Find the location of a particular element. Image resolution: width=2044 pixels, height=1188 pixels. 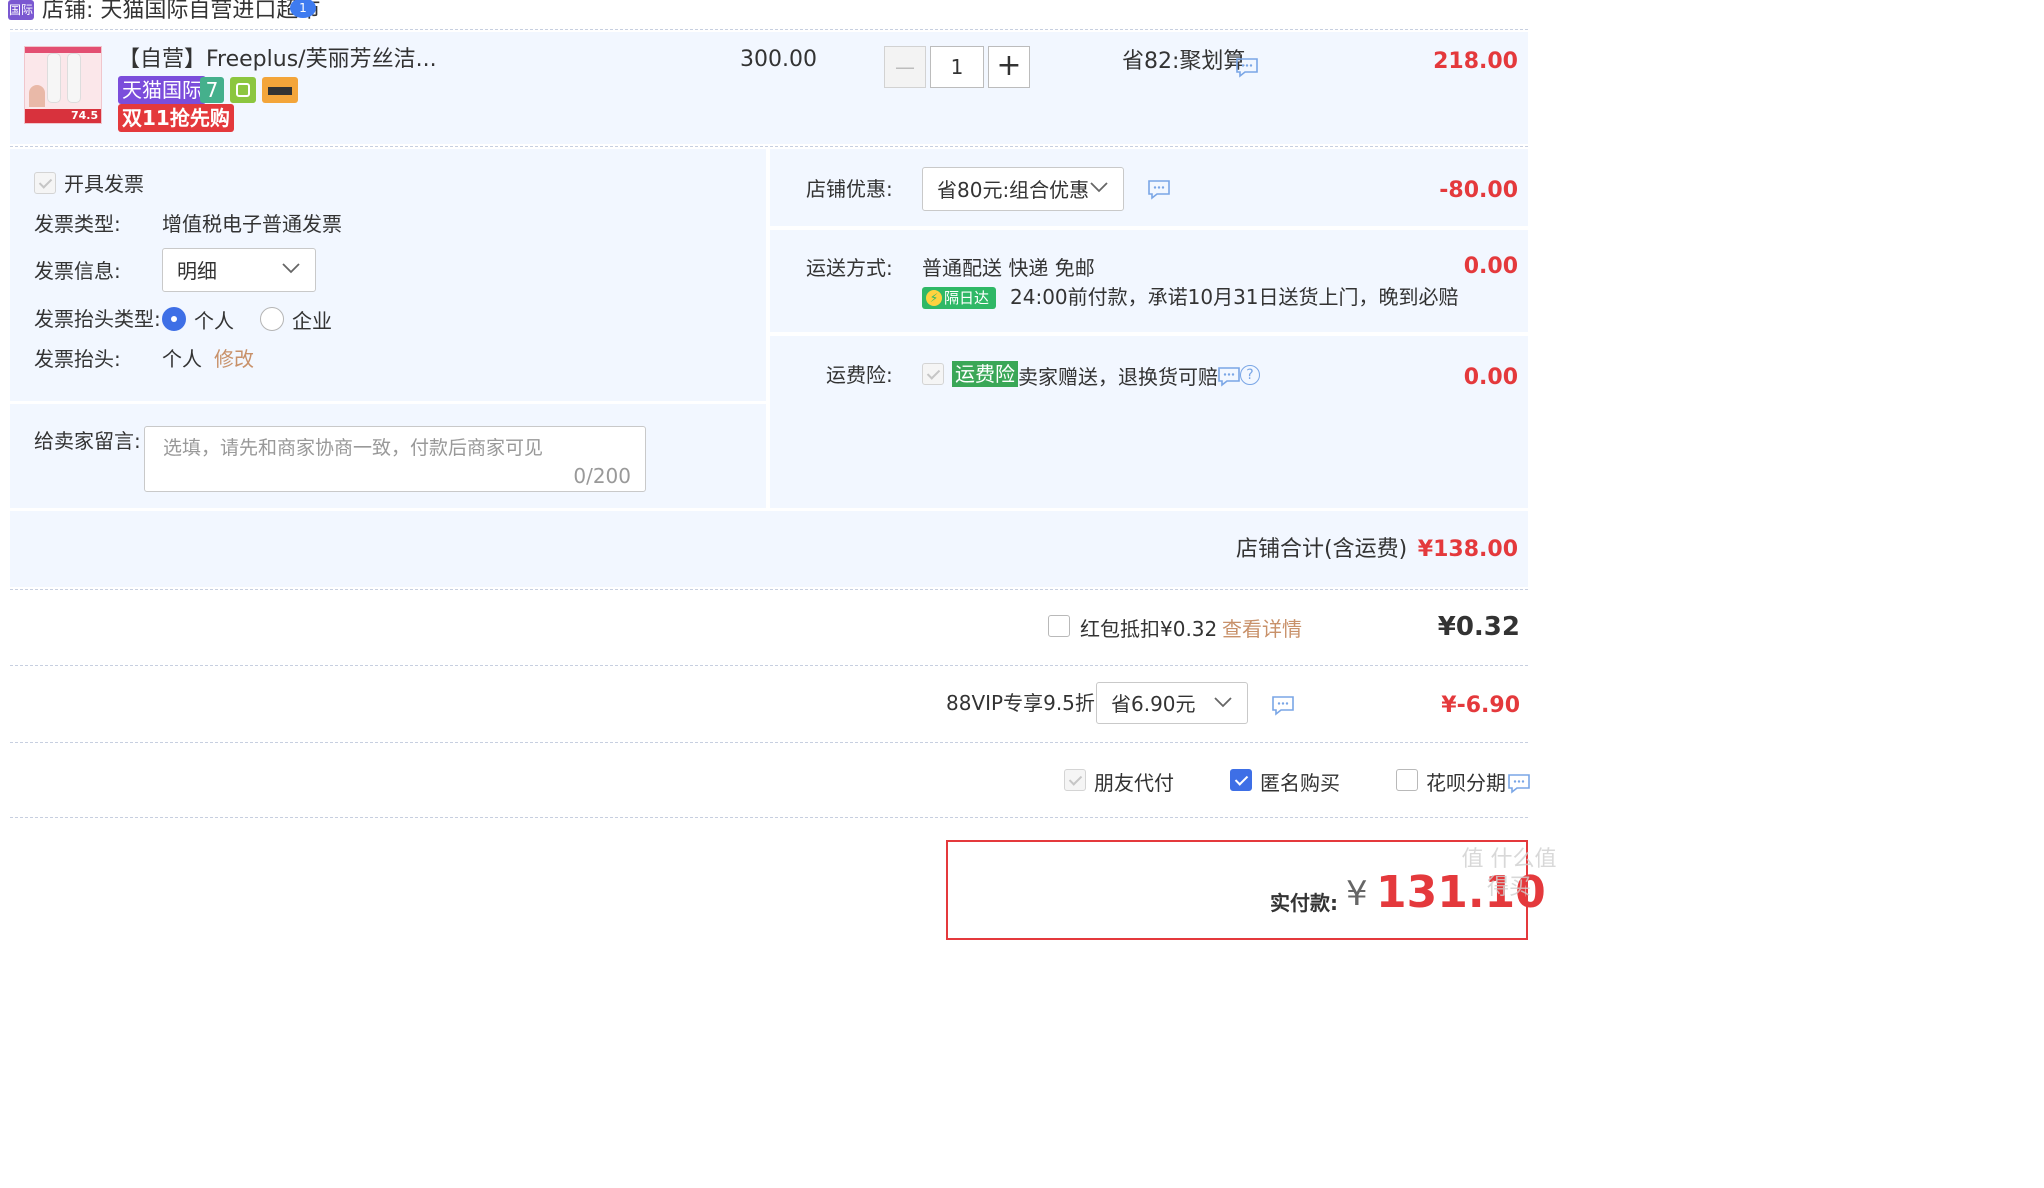

shop-total-amount: ¥138.00 is located at coordinates (1467, 549).